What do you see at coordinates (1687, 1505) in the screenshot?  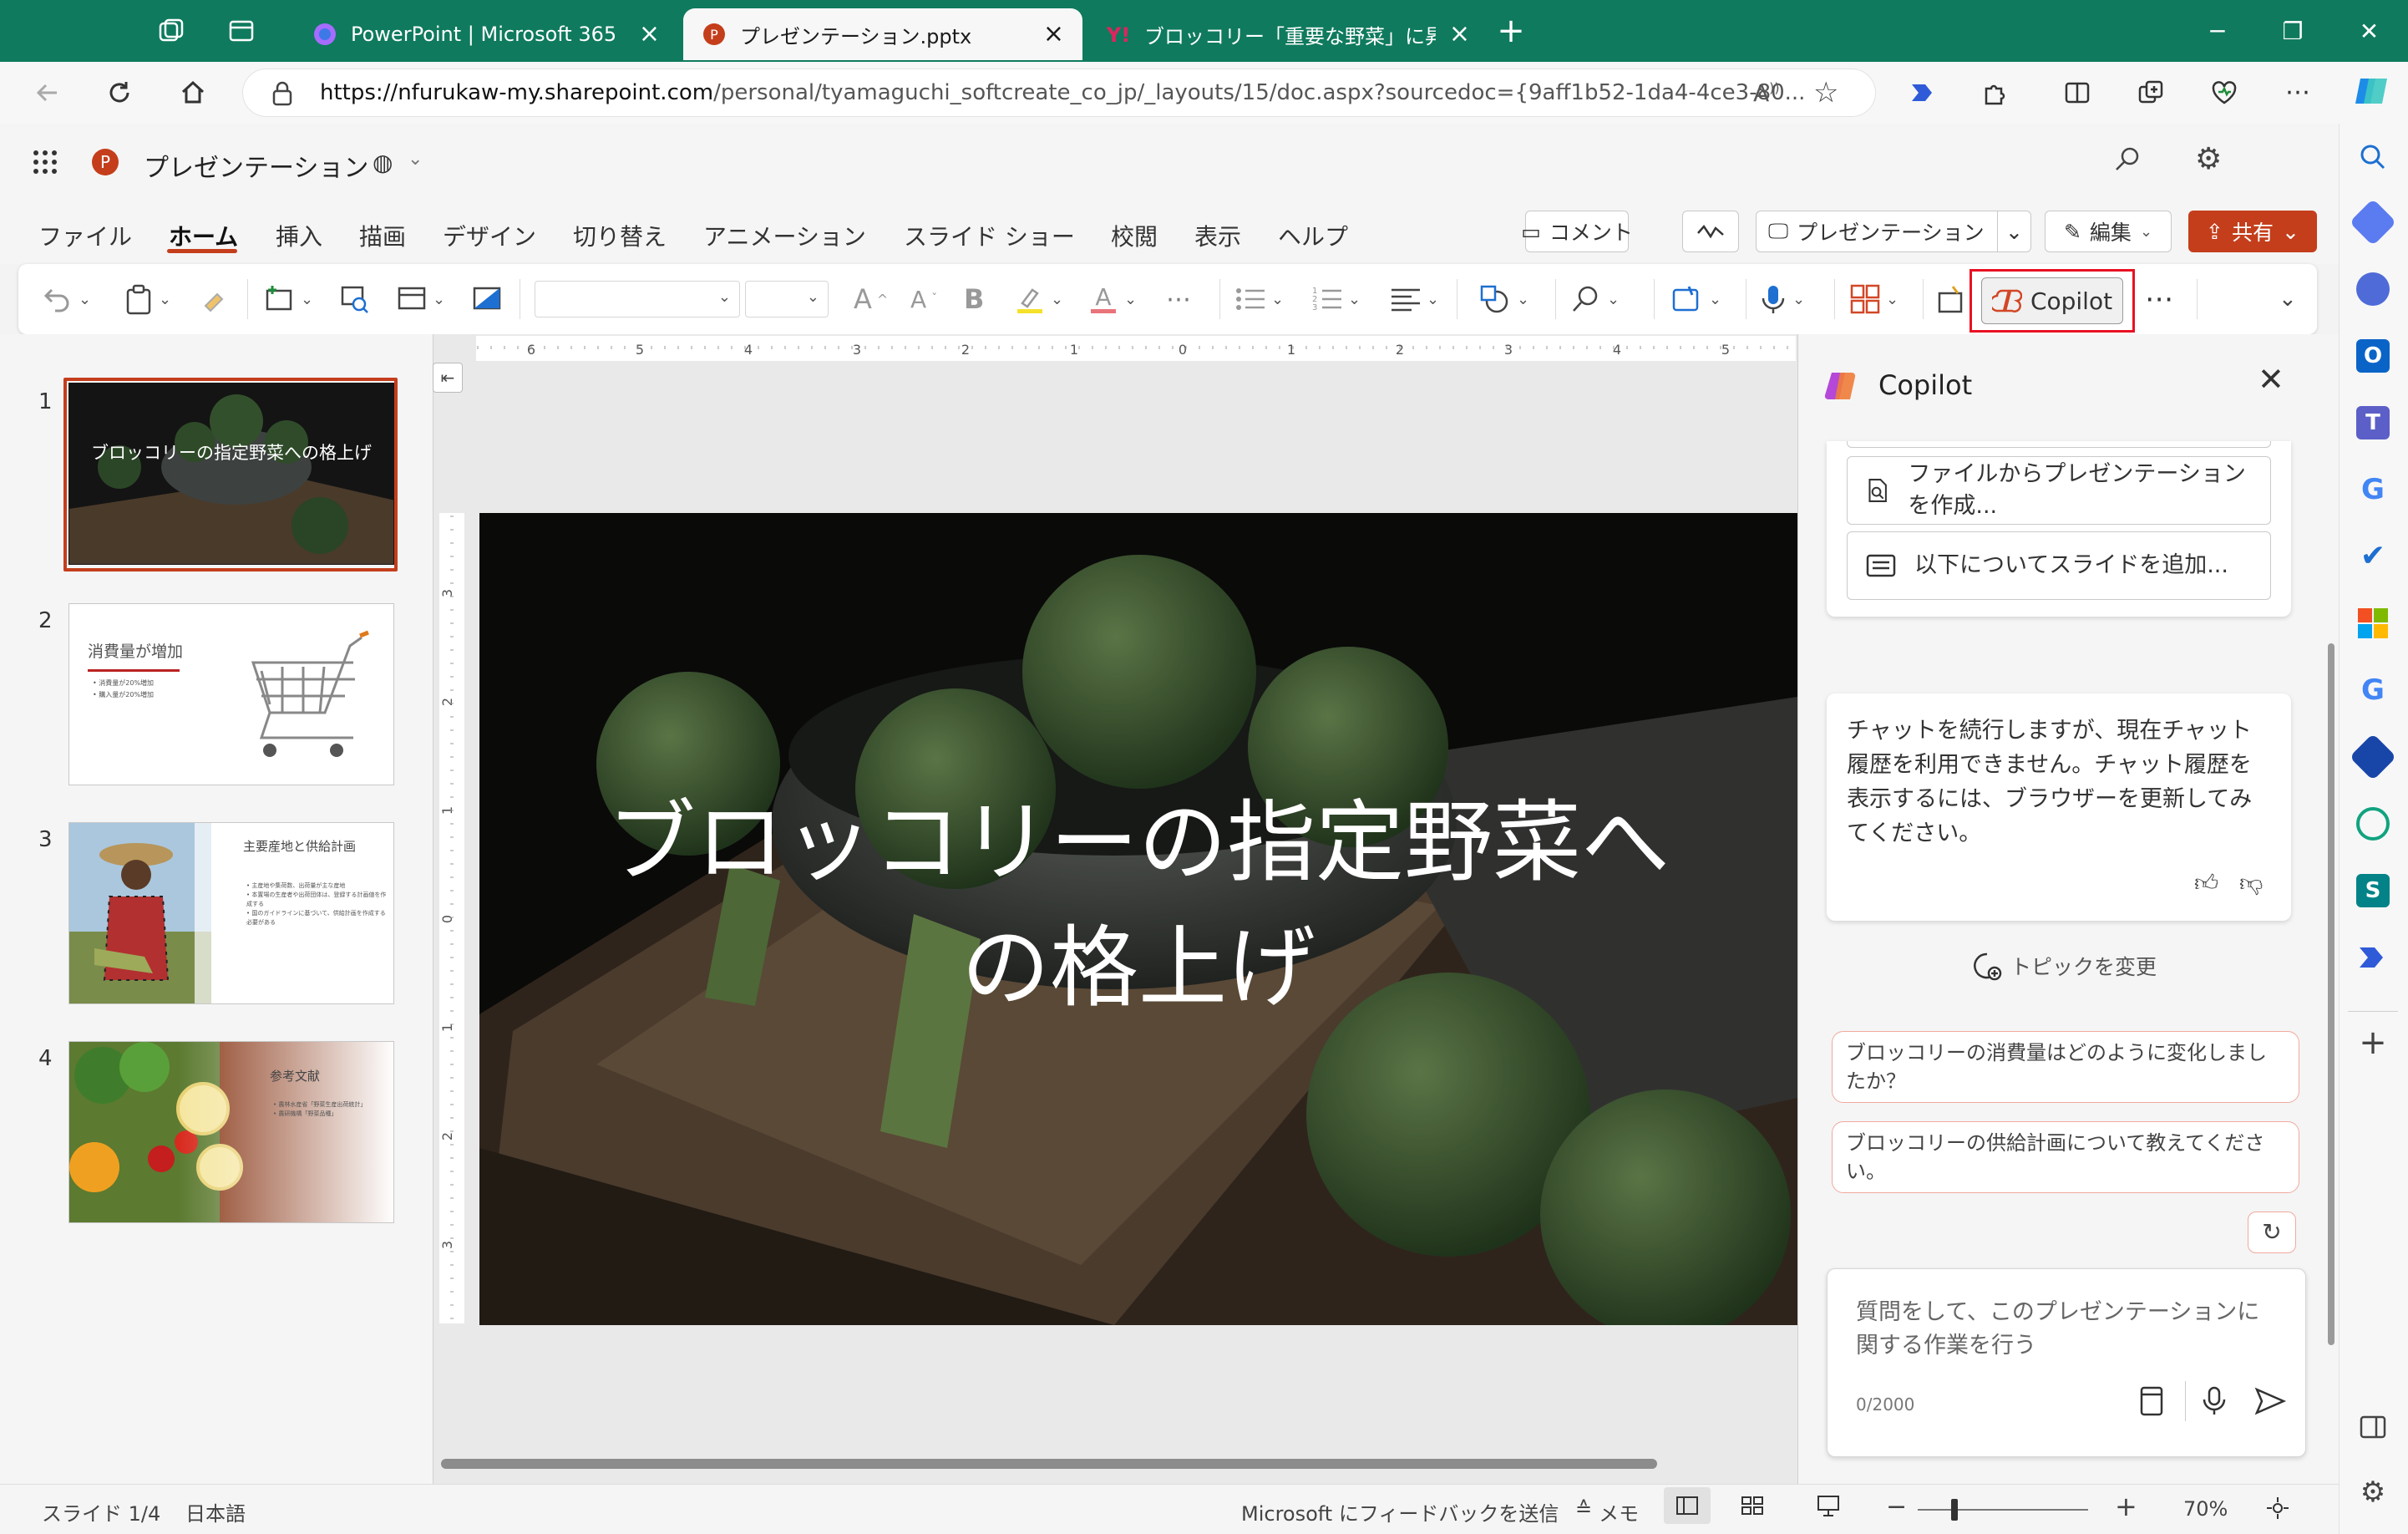 I see `normal-view-button` at bounding box center [1687, 1505].